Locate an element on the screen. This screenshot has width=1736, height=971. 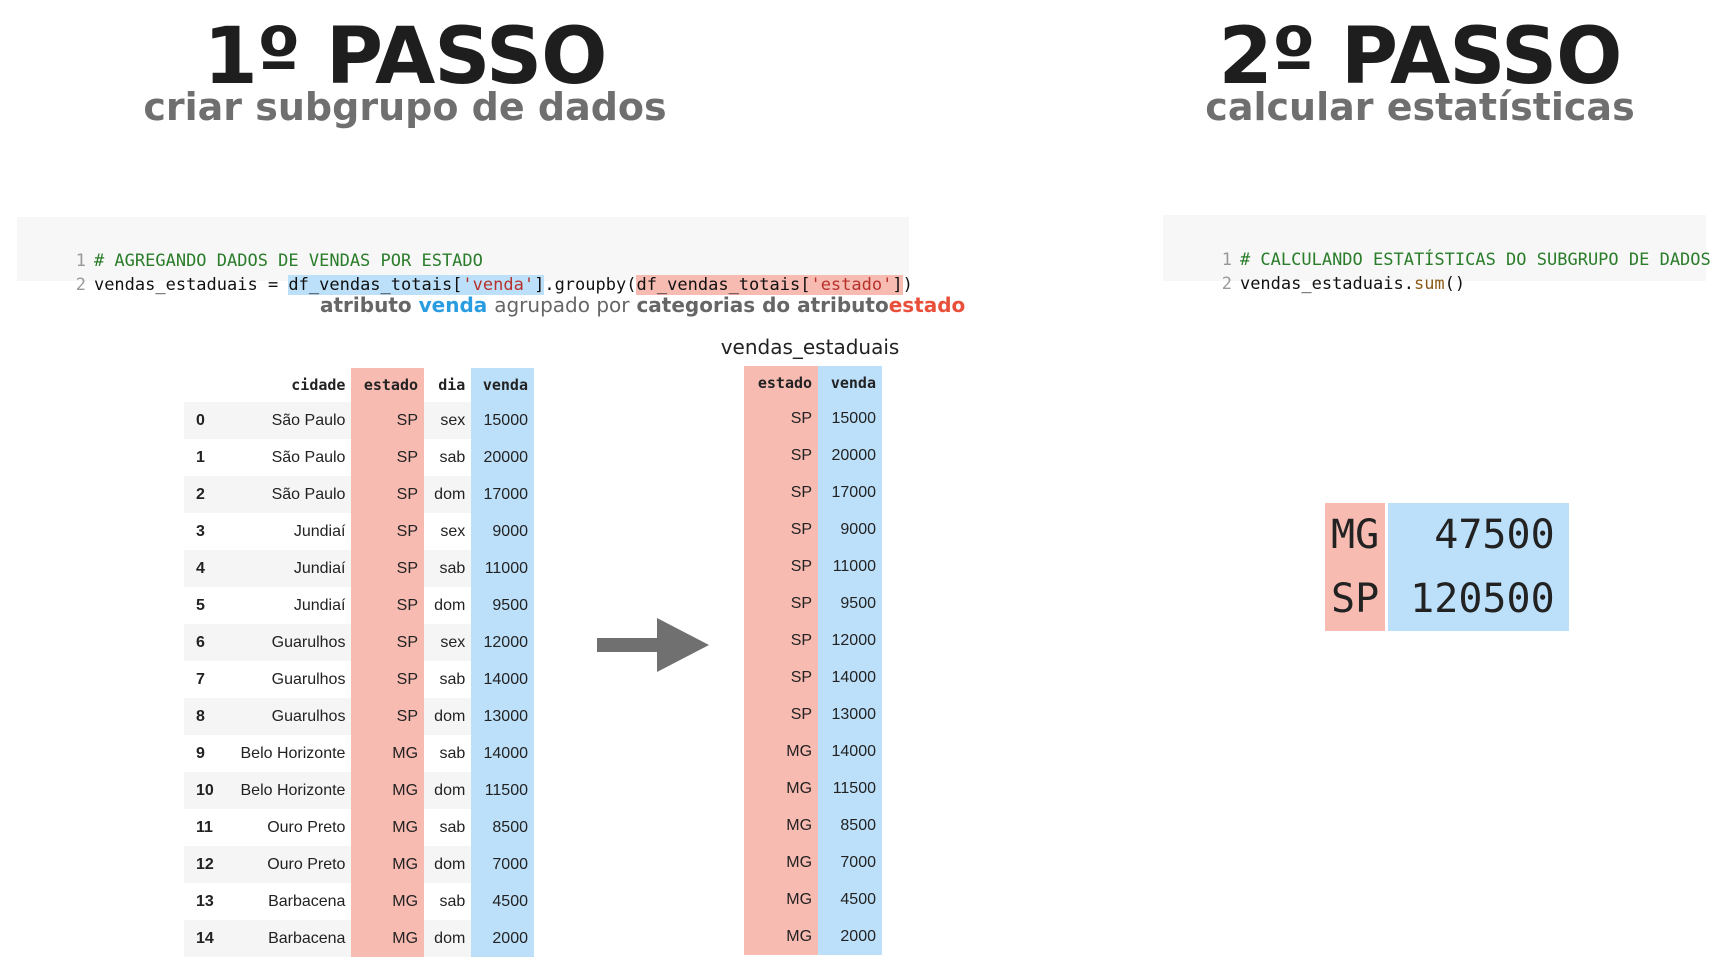
sum-method: sum is located at coordinates (1429, 284).